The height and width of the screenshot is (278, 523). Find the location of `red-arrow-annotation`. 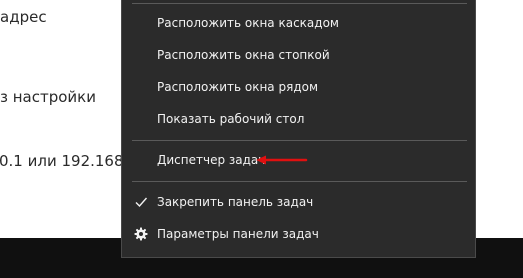

red-arrow-annotation is located at coordinates (282, 160).